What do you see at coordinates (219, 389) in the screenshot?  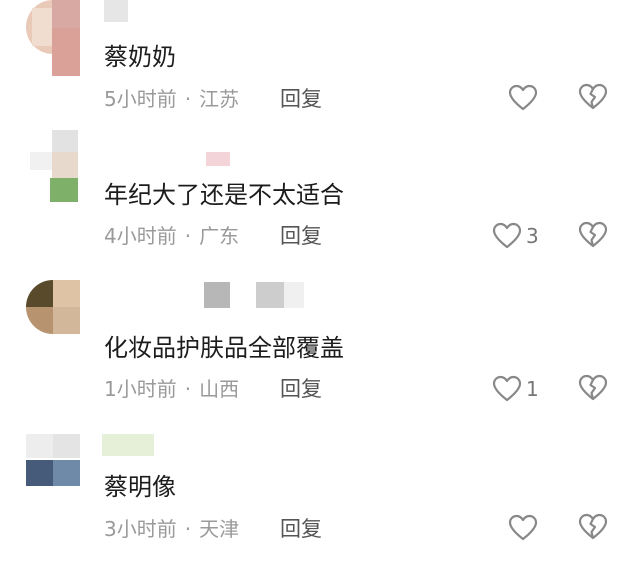 I see `comment-location: 山西` at bounding box center [219, 389].